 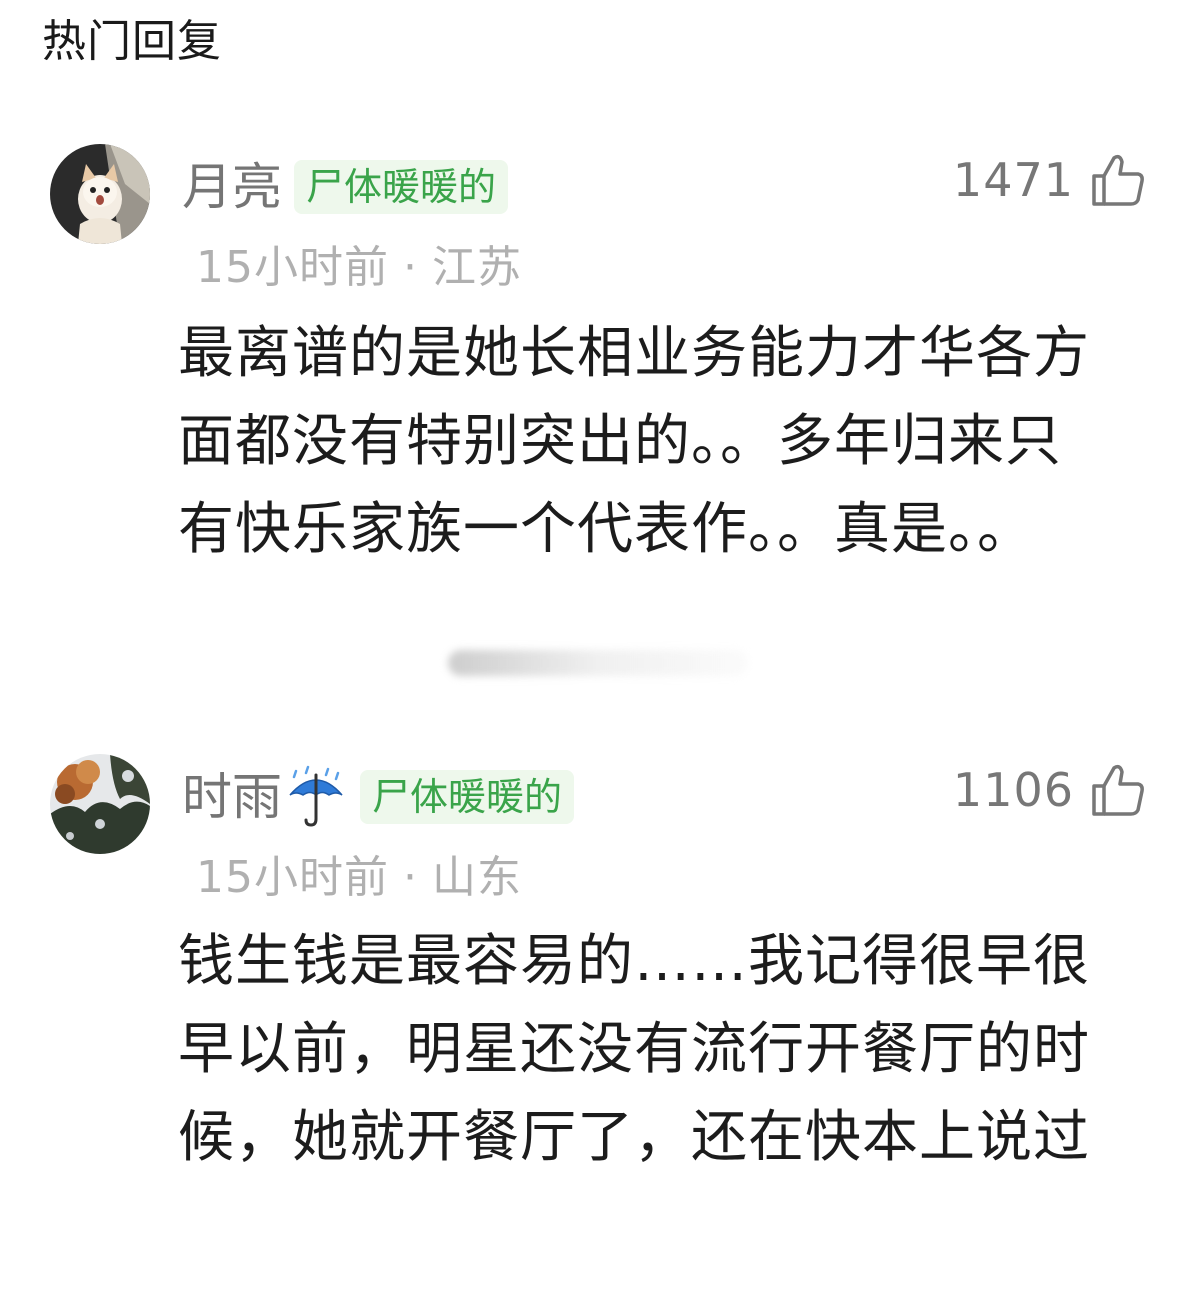 I want to click on blur-artifact, so click(x=598, y=663).